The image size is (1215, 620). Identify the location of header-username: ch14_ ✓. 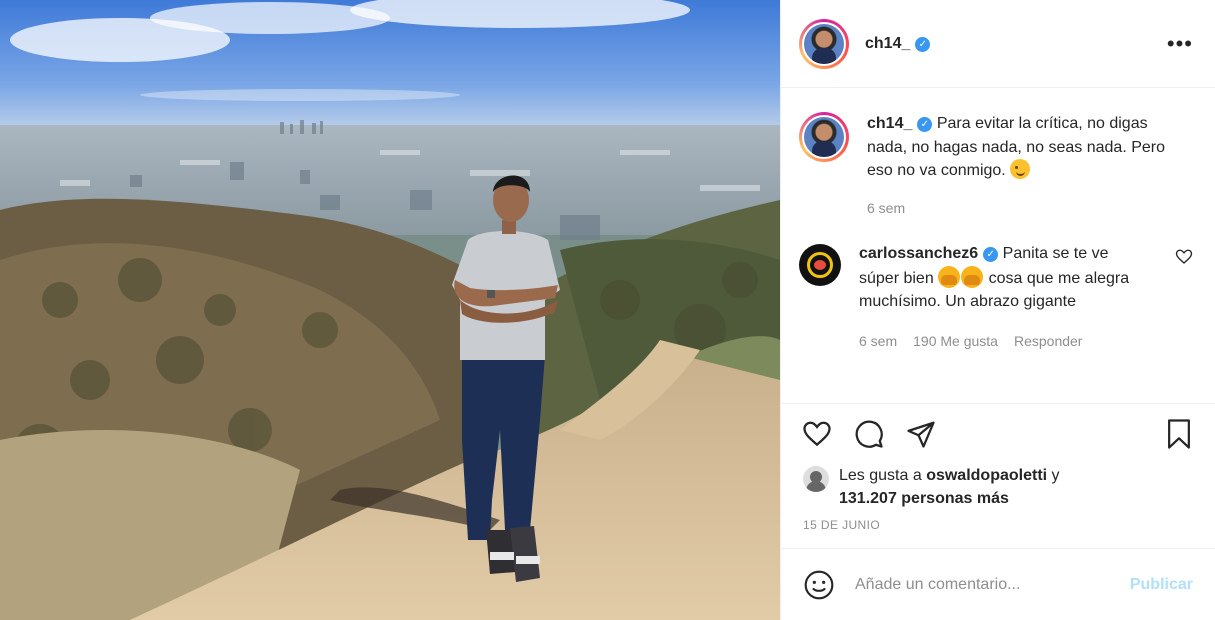
(898, 44).